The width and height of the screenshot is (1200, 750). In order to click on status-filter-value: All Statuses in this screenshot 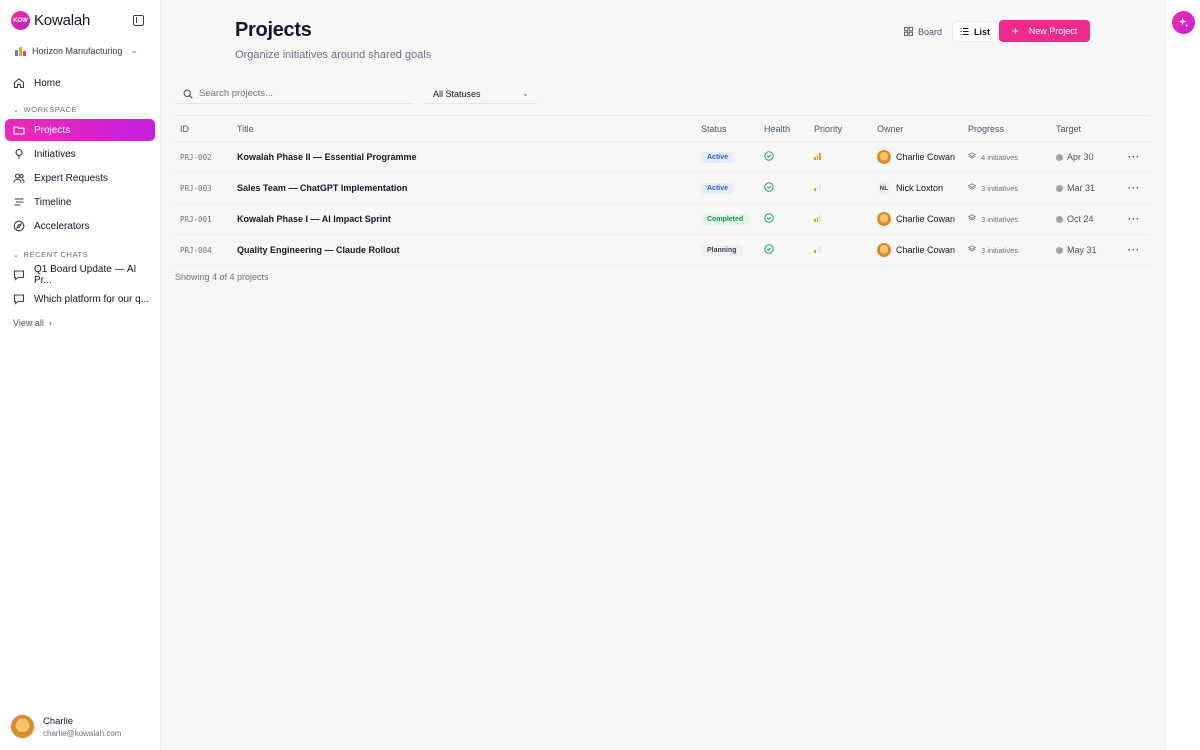, I will do `click(457, 93)`.